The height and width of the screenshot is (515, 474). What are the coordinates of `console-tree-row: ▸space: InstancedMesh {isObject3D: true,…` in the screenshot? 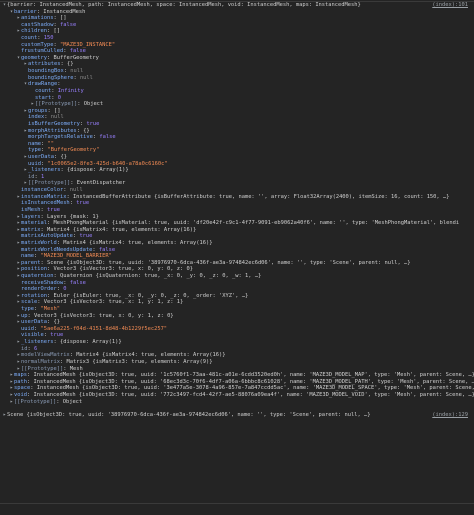 It's located at (237, 388).